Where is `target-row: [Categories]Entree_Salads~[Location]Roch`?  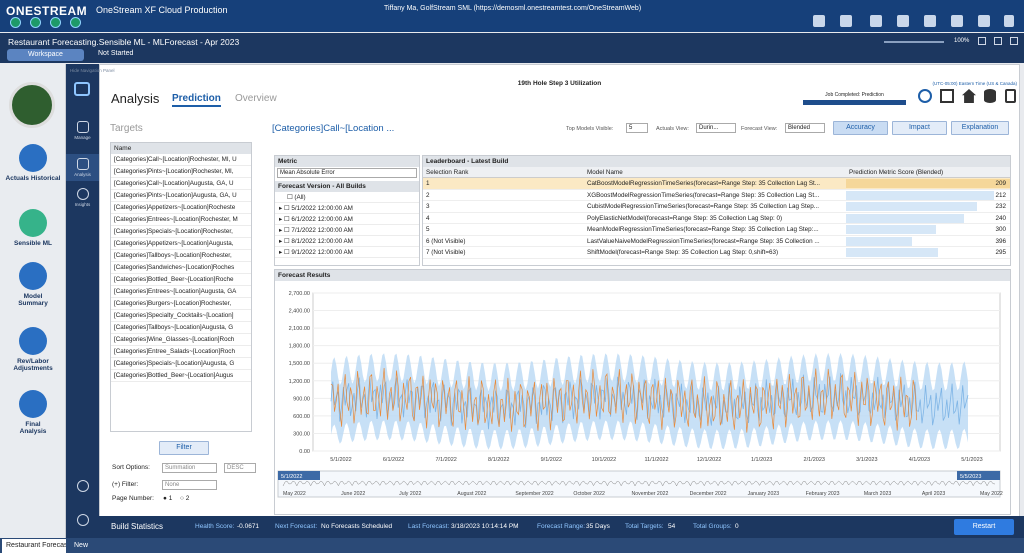 target-row: [Categories]Entree_Salads~[Location]Roch is located at coordinates (181, 352).